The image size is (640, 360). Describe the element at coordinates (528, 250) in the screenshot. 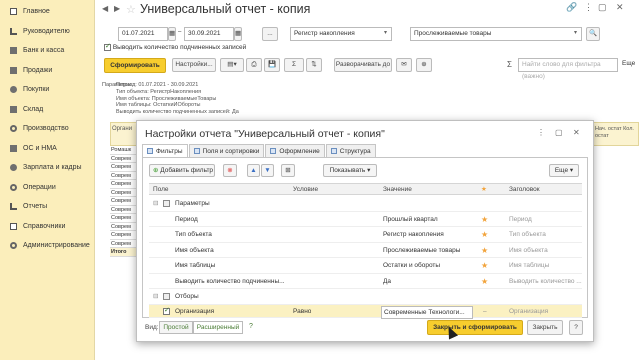

I see `row-header: Имя объекта` at that location.